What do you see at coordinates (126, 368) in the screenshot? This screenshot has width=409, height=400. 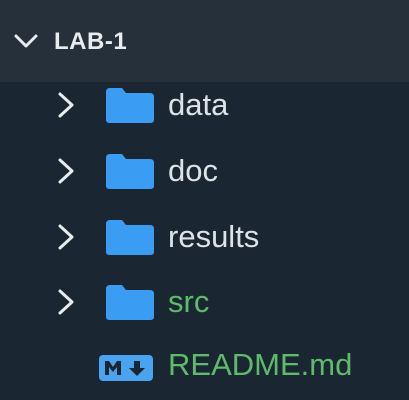 I see `markdown-icon` at bounding box center [126, 368].